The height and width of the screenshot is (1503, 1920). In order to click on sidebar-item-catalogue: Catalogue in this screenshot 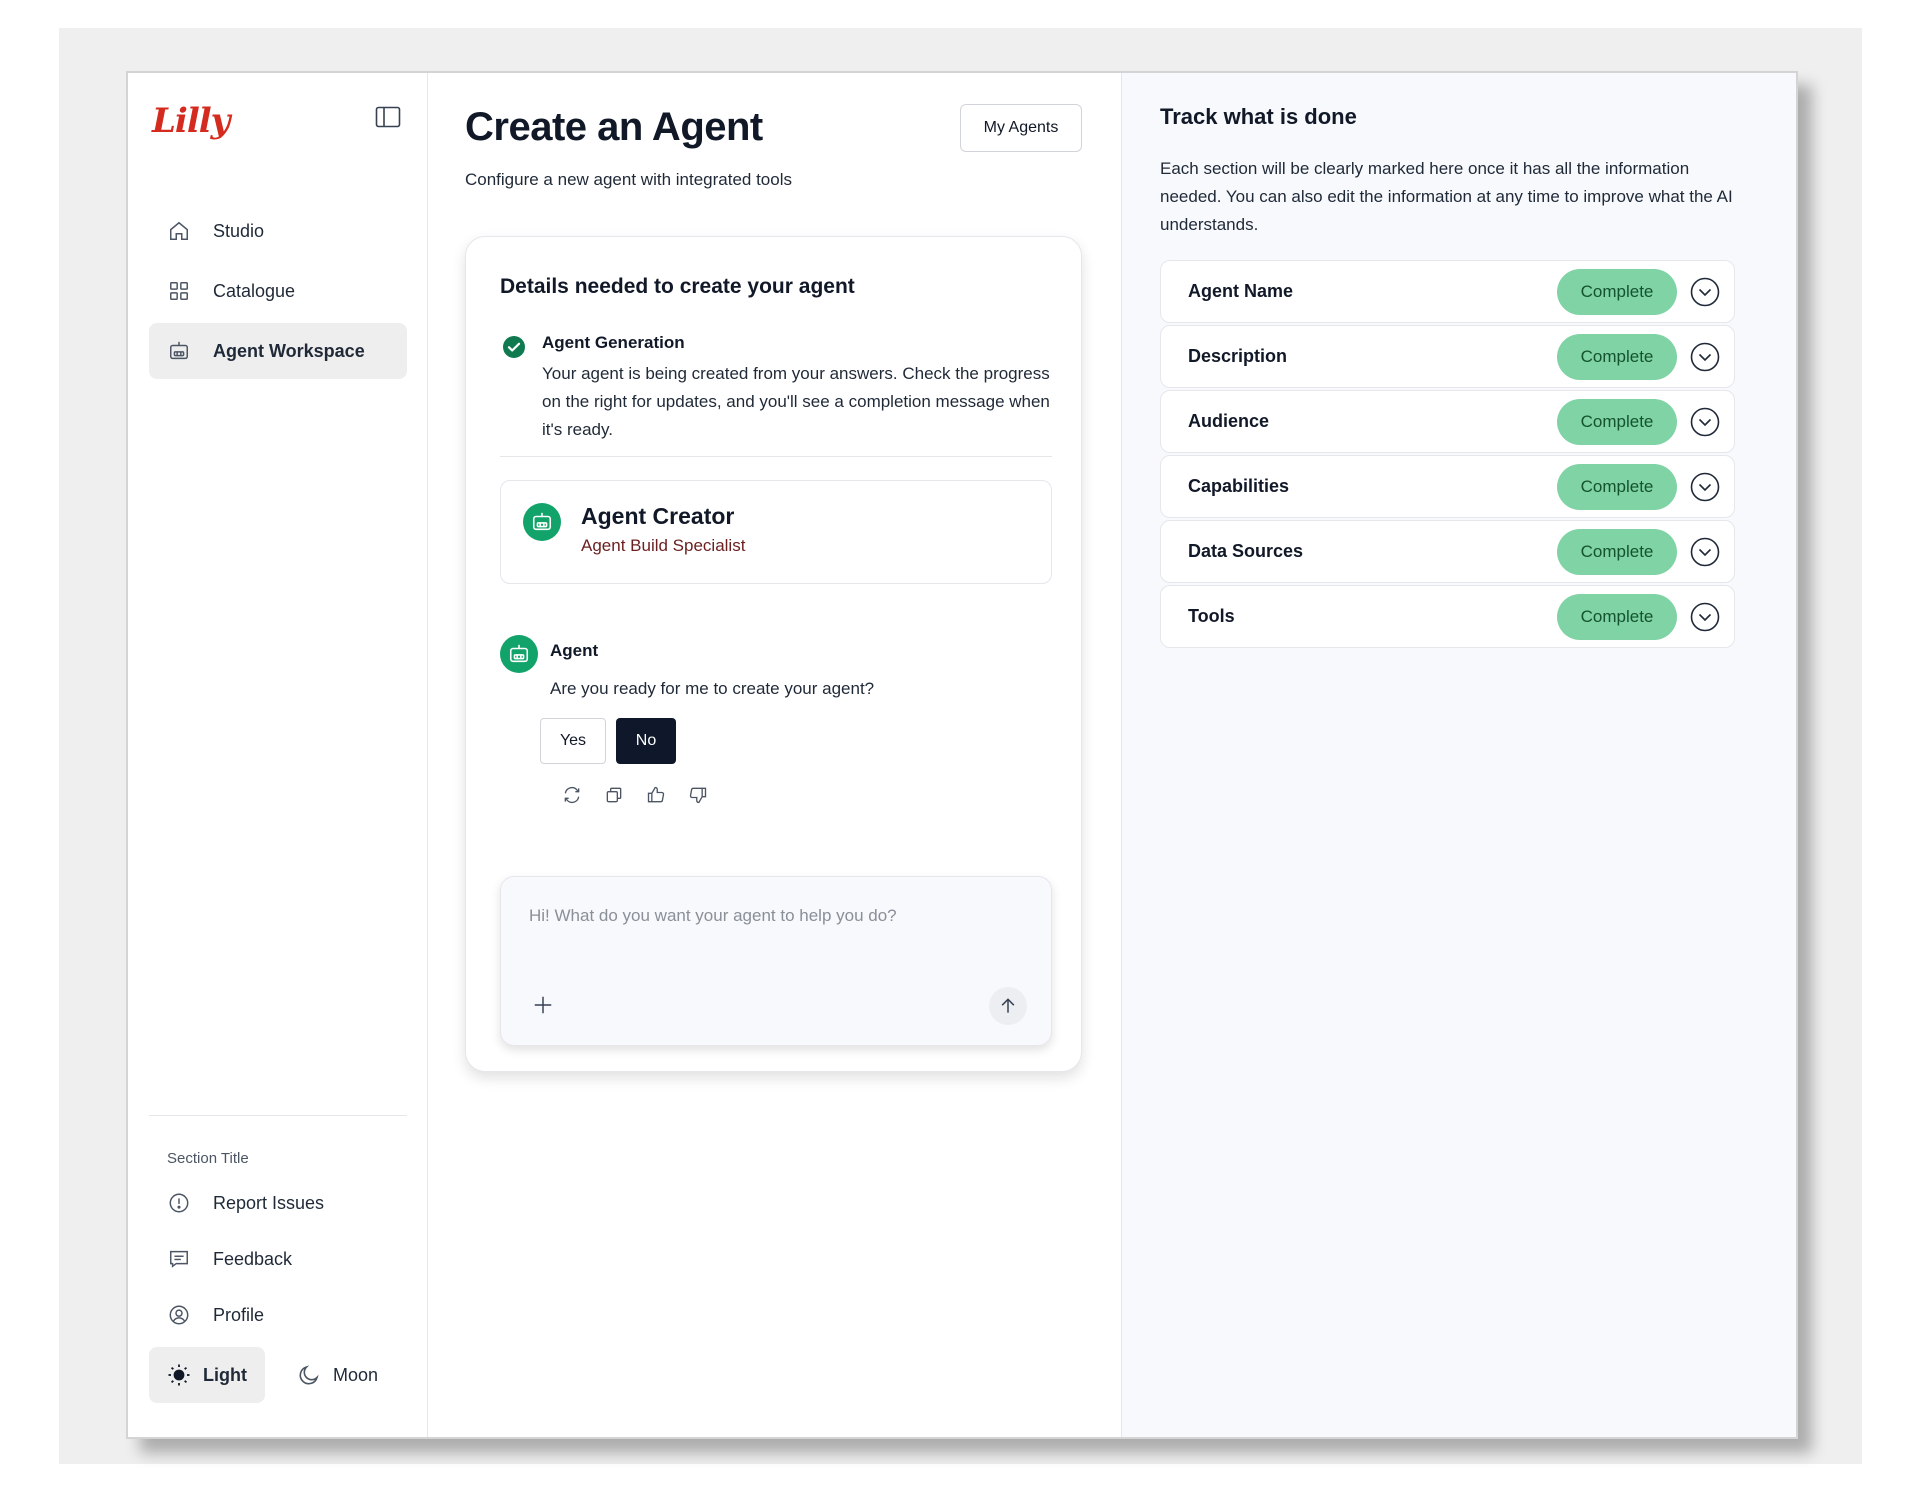, I will do `click(278, 291)`.